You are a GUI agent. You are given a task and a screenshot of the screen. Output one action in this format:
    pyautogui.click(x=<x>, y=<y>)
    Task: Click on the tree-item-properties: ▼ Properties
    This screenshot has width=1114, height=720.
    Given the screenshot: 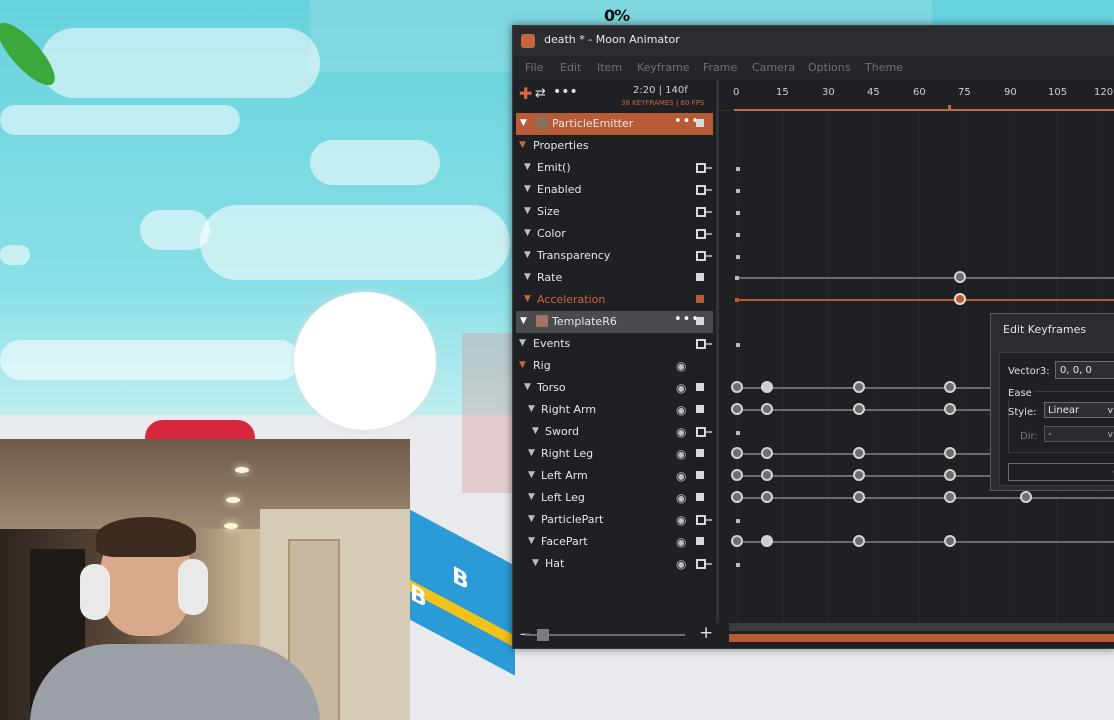 What is the action you would take?
    pyautogui.click(x=613, y=146)
    